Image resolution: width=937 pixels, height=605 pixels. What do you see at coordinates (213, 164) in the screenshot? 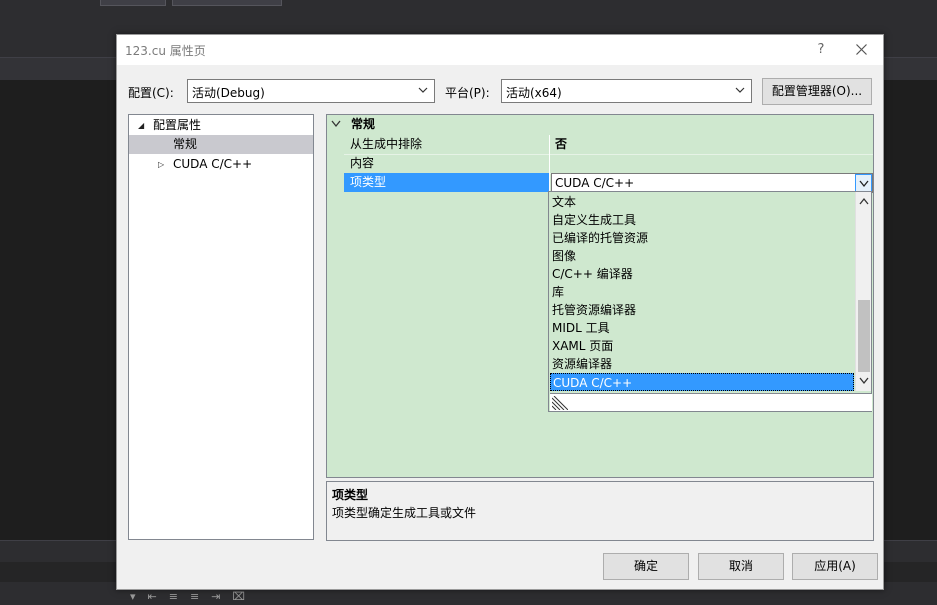
I see `tree-item-label: CUDA C/C++` at bounding box center [213, 164].